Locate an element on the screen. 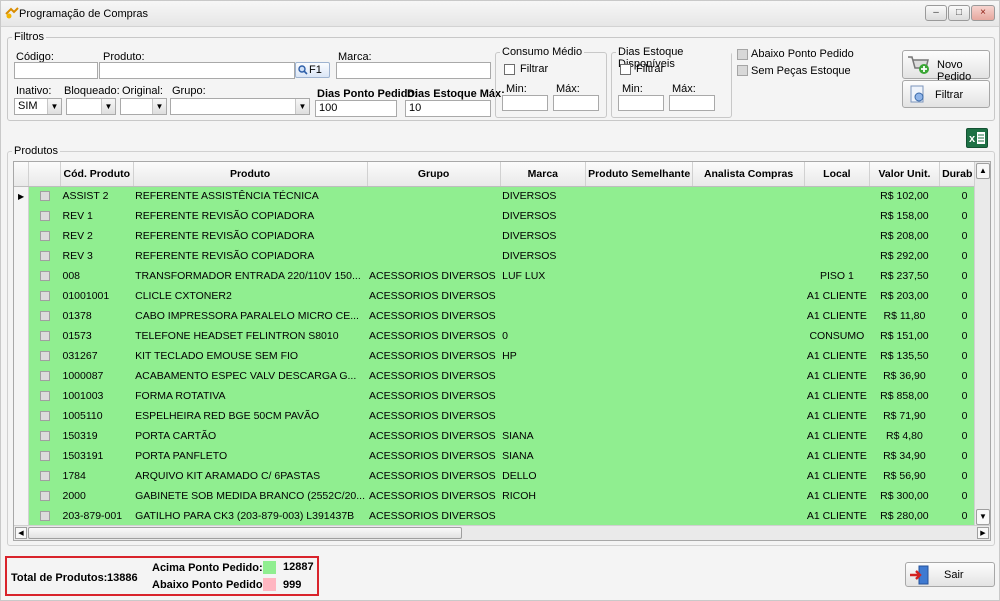  cell-produto: KIT TECLADO EMOUSE SEM FIO is located at coordinates (250, 356).